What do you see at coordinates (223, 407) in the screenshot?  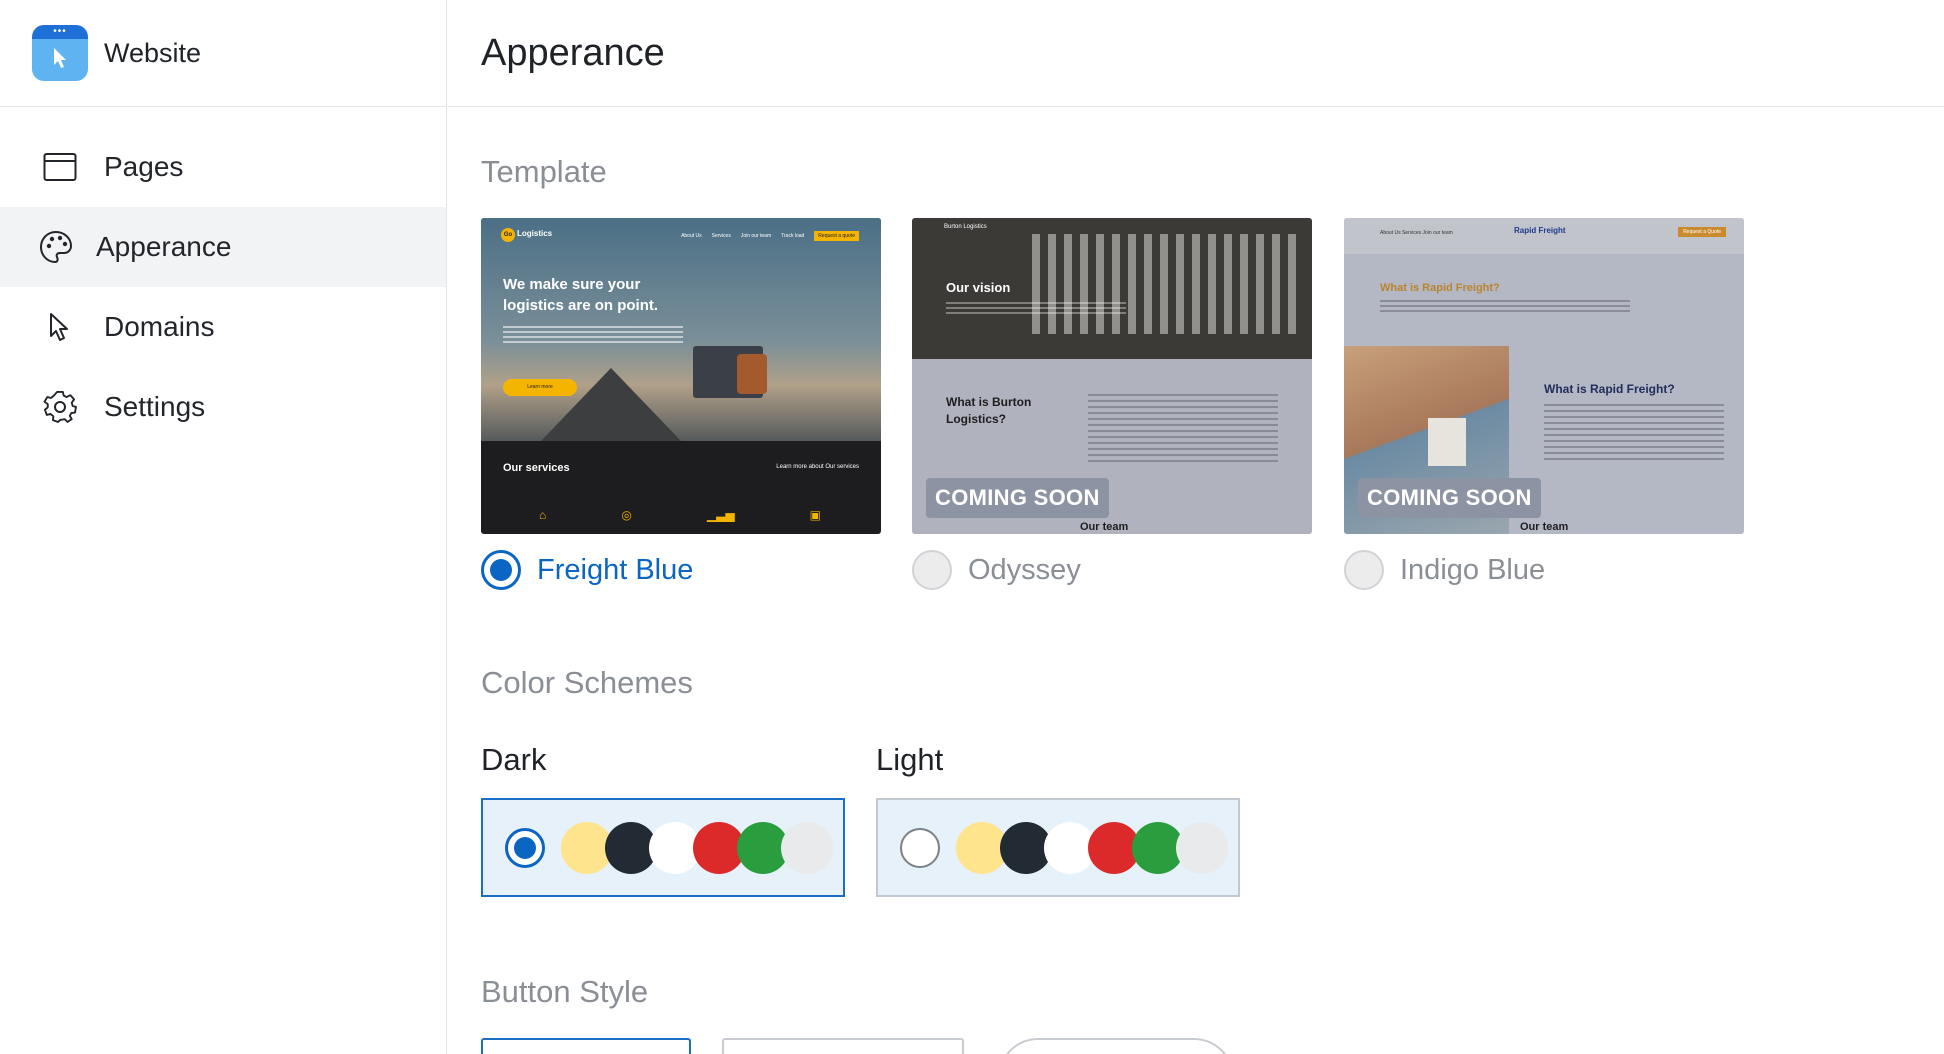 I see `sidebar-item-settings: Settings` at bounding box center [223, 407].